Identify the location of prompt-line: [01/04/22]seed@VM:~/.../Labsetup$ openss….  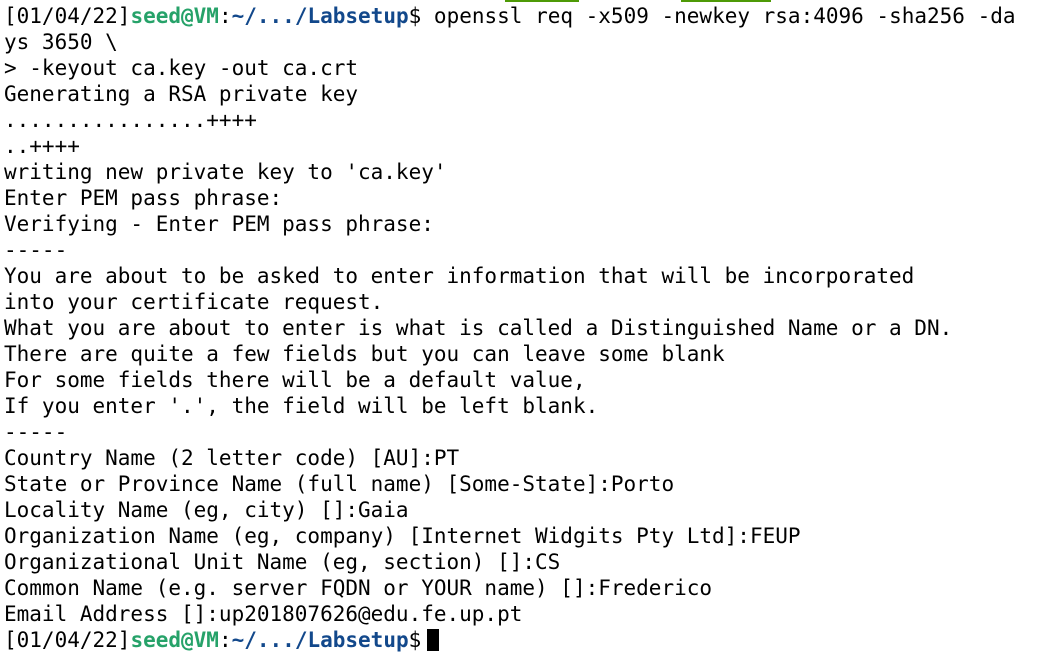
(524, 16).